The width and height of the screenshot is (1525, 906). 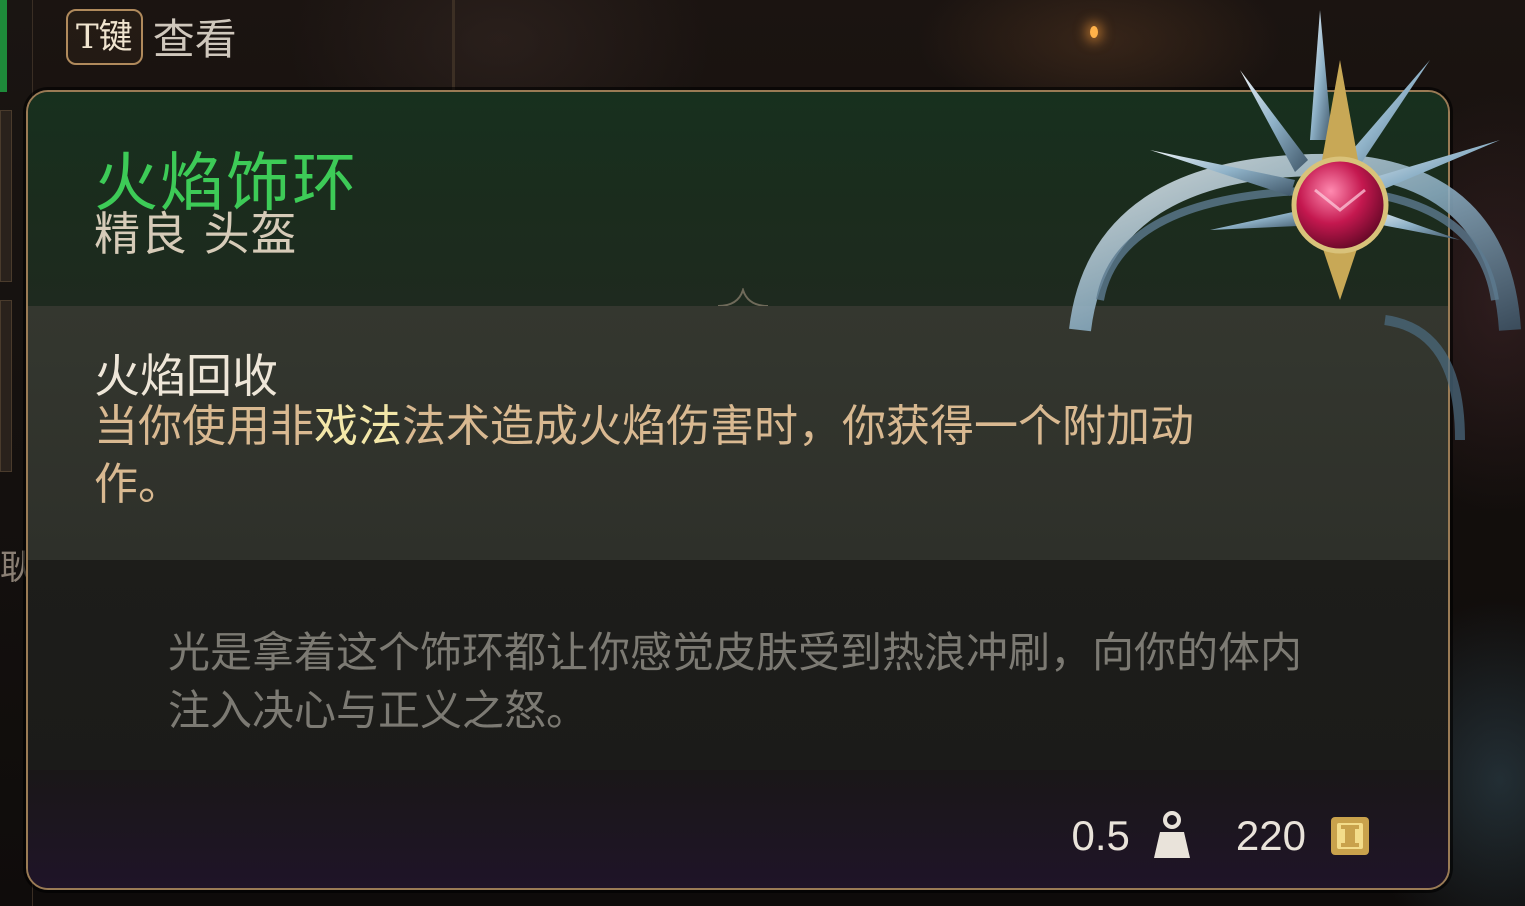 I want to click on t-key-badge: T键, so click(x=104, y=36).